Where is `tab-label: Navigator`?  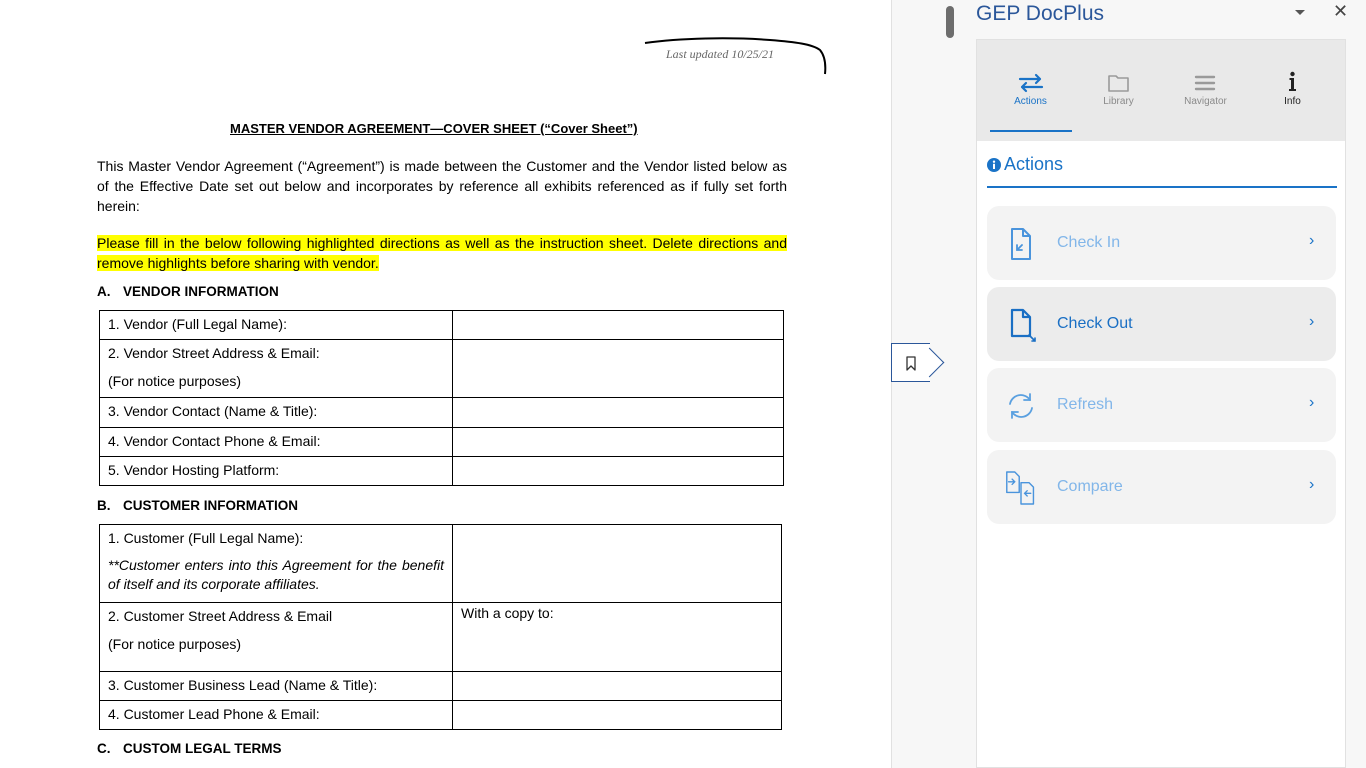
tab-label: Navigator is located at coordinates (1205, 101).